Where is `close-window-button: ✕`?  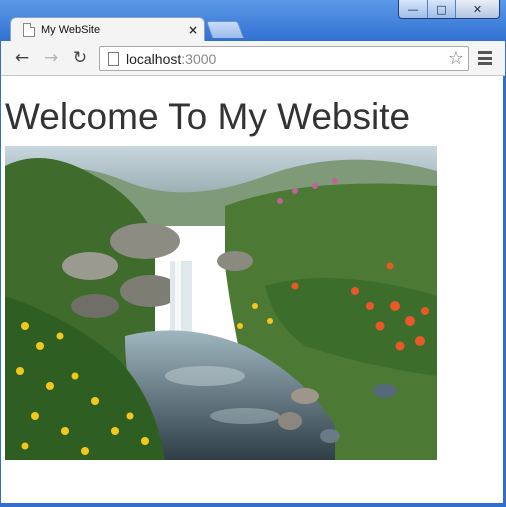
close-window-button: ✕ is located at coordinates (477, 9).